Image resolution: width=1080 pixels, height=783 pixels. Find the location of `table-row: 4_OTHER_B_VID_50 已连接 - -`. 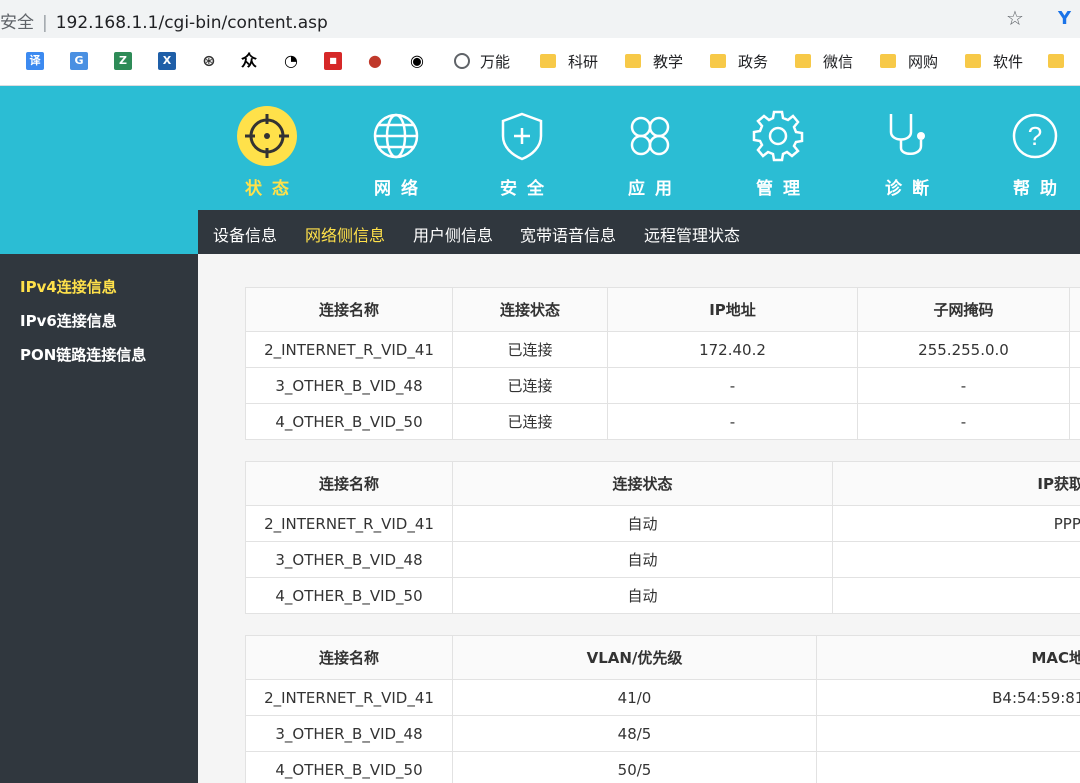

table-row: 4_OTHER_B_VID_50 已连接 - - is located at coordinates (662, 421).